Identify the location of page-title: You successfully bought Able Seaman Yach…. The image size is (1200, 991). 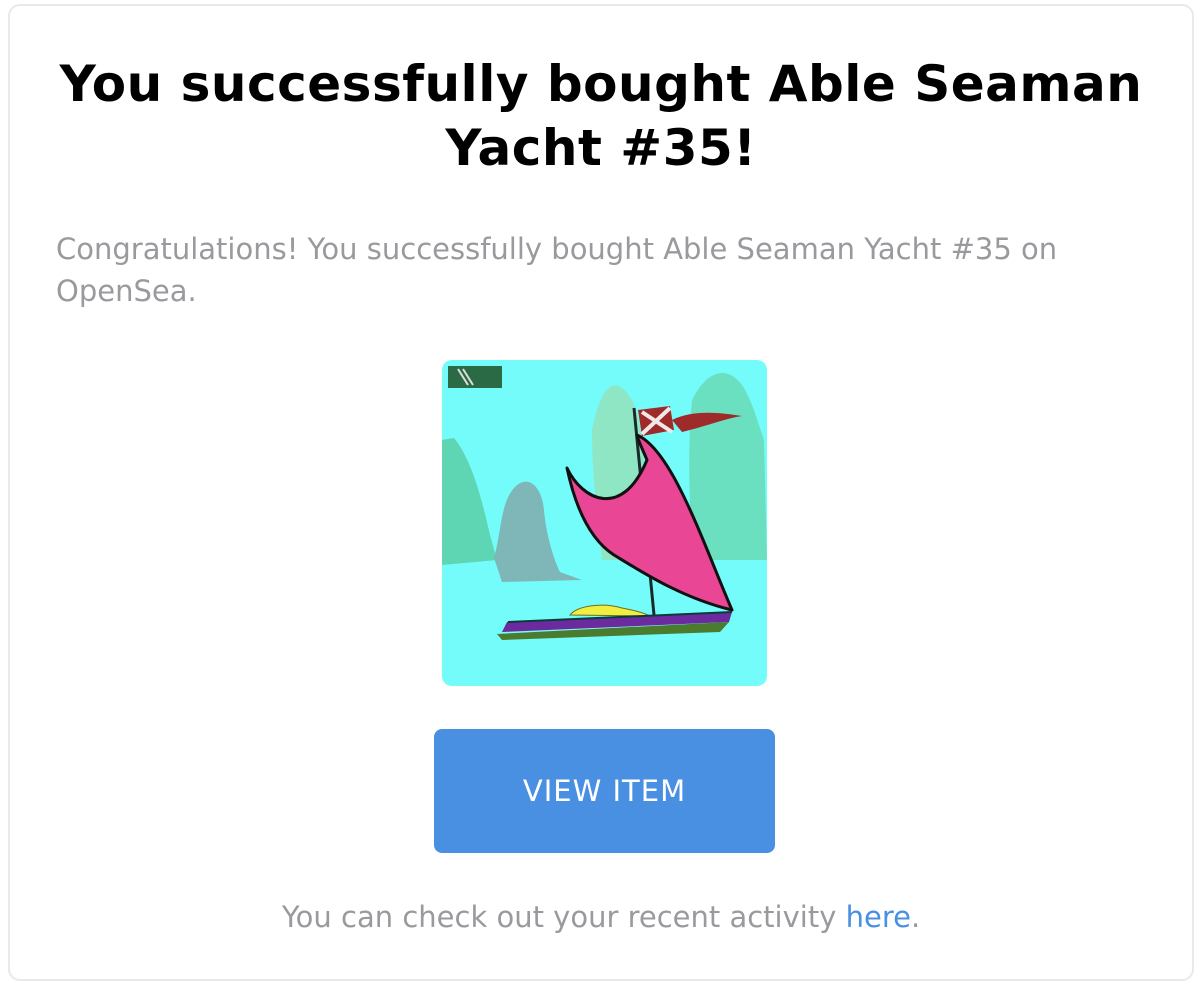
(601, 116).